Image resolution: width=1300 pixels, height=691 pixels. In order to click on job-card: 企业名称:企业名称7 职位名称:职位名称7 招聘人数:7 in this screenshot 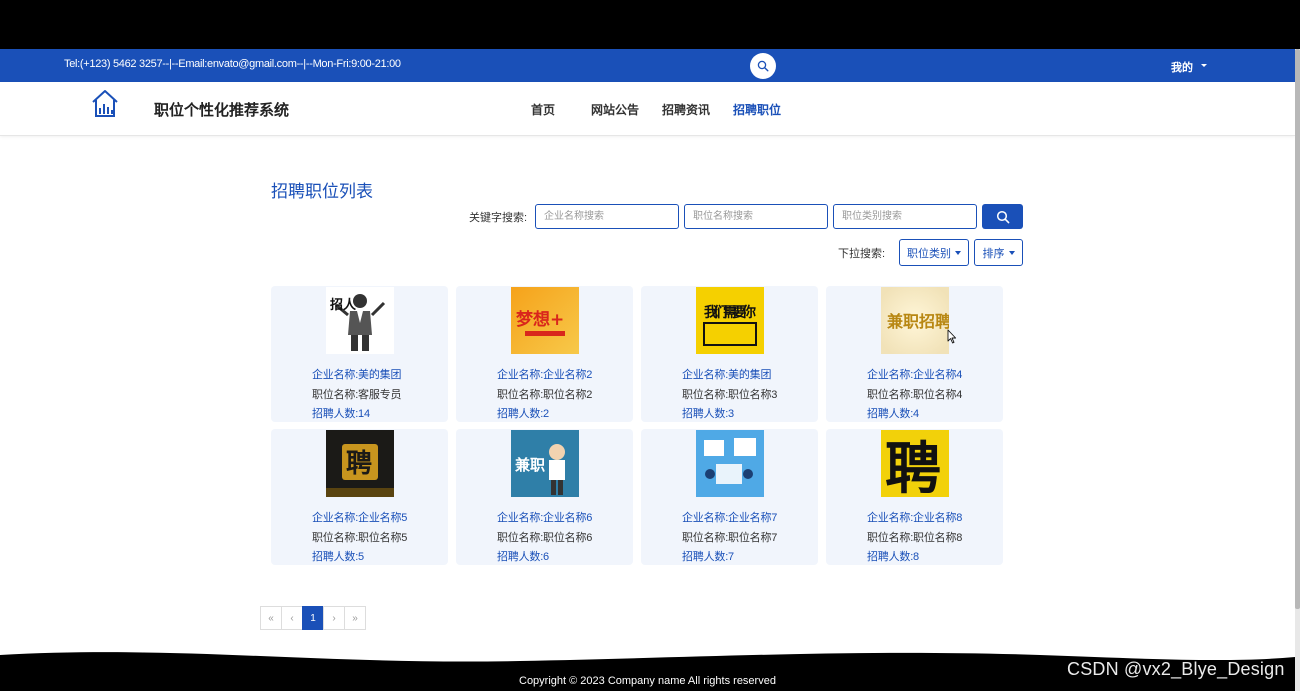, I will do `click(729, 497)`.